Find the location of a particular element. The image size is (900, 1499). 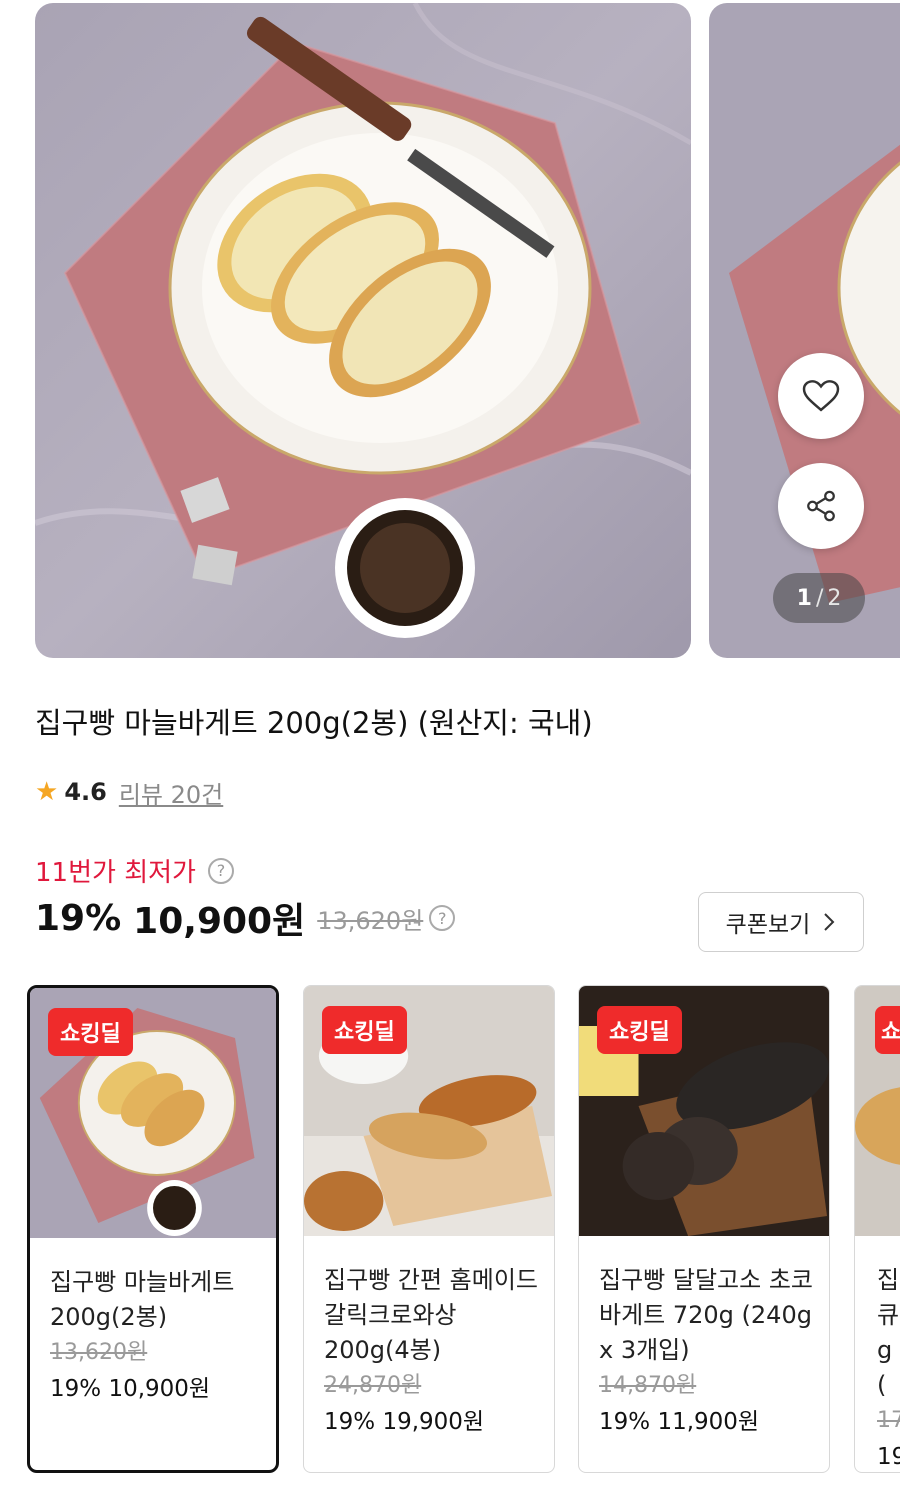

coupon-button-label: 쿠폰보기 is located at coordinates (768, 925).